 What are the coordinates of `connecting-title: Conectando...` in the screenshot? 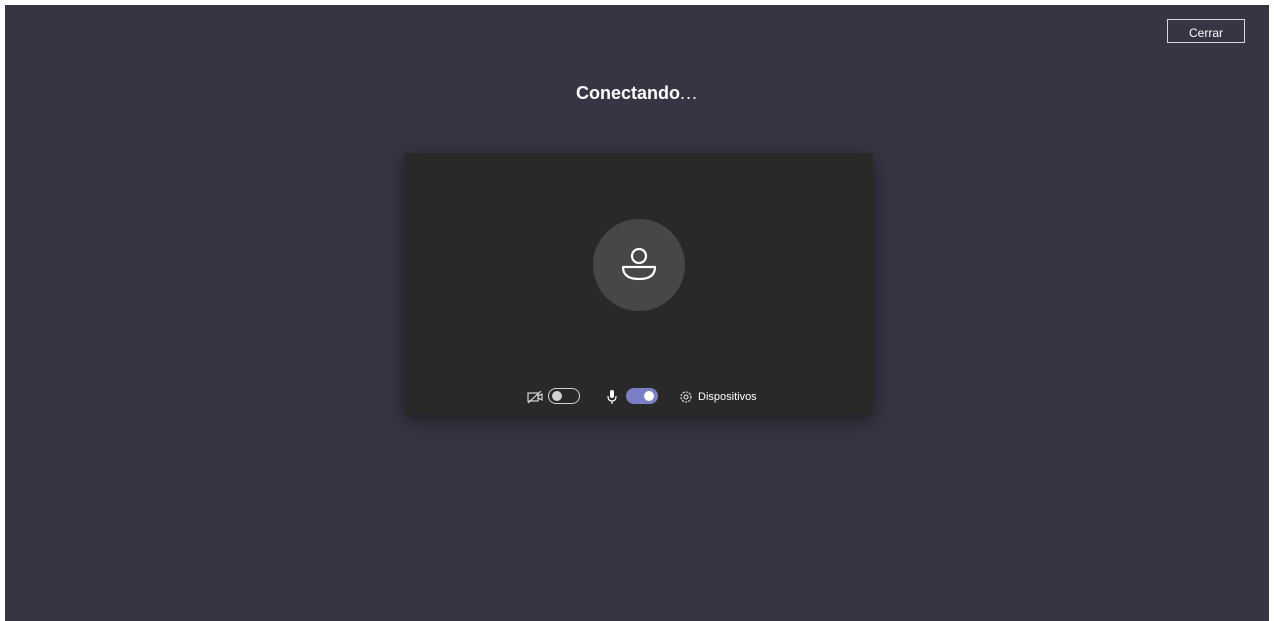 It's located at (637, 93).